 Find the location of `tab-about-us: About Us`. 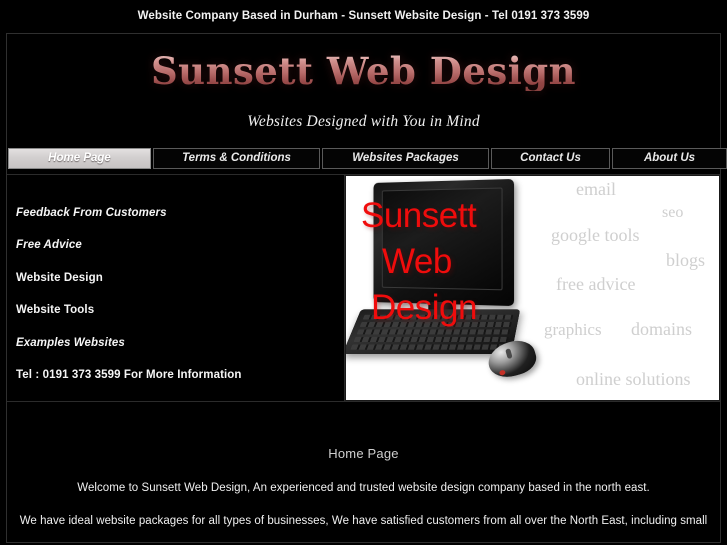

tab-about-us: About Us is located at coordinates (669, 158).